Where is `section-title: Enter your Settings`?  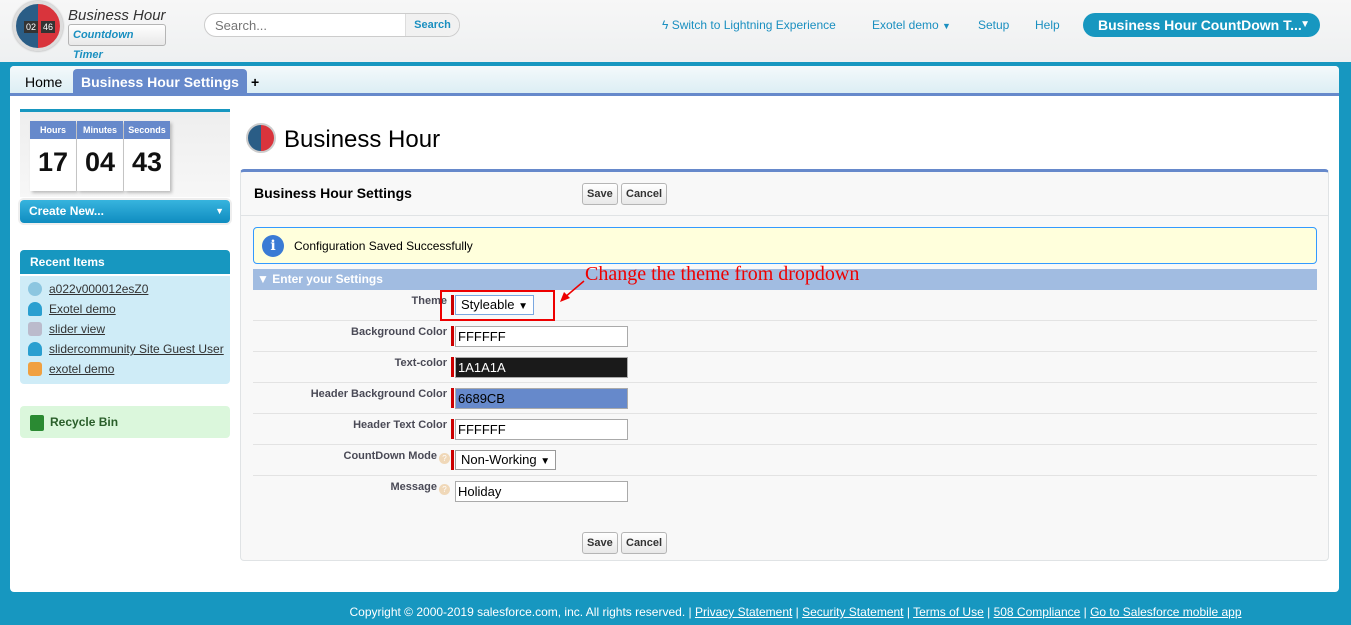 section-title: Enter your Settings is located at coordinates (327, 279).